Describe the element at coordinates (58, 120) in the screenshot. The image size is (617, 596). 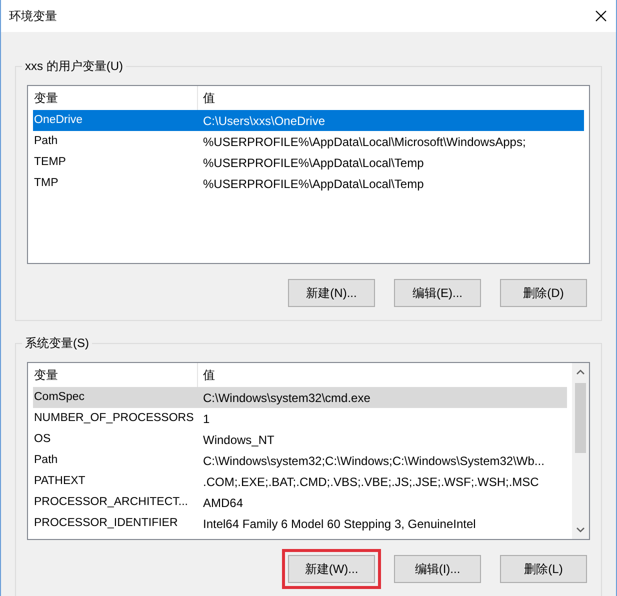
I see `variable-name: OneDrive` at that location.